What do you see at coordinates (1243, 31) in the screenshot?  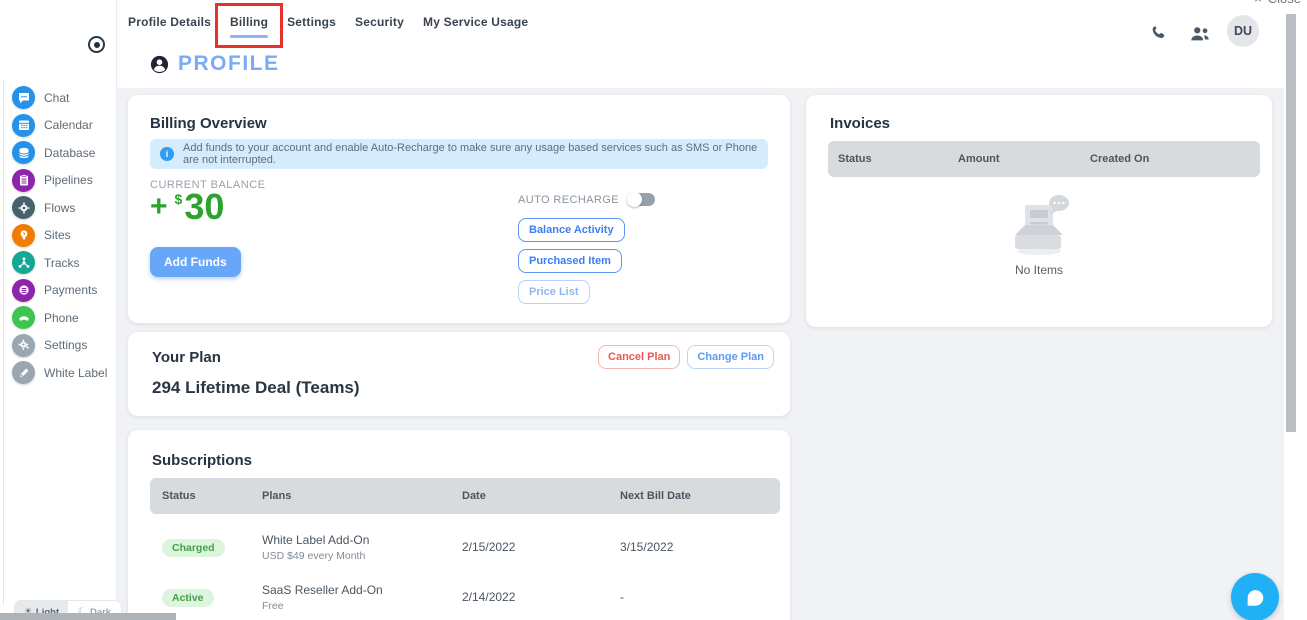 I see `user-avatar: DU` at bounding box center [1243, 31].